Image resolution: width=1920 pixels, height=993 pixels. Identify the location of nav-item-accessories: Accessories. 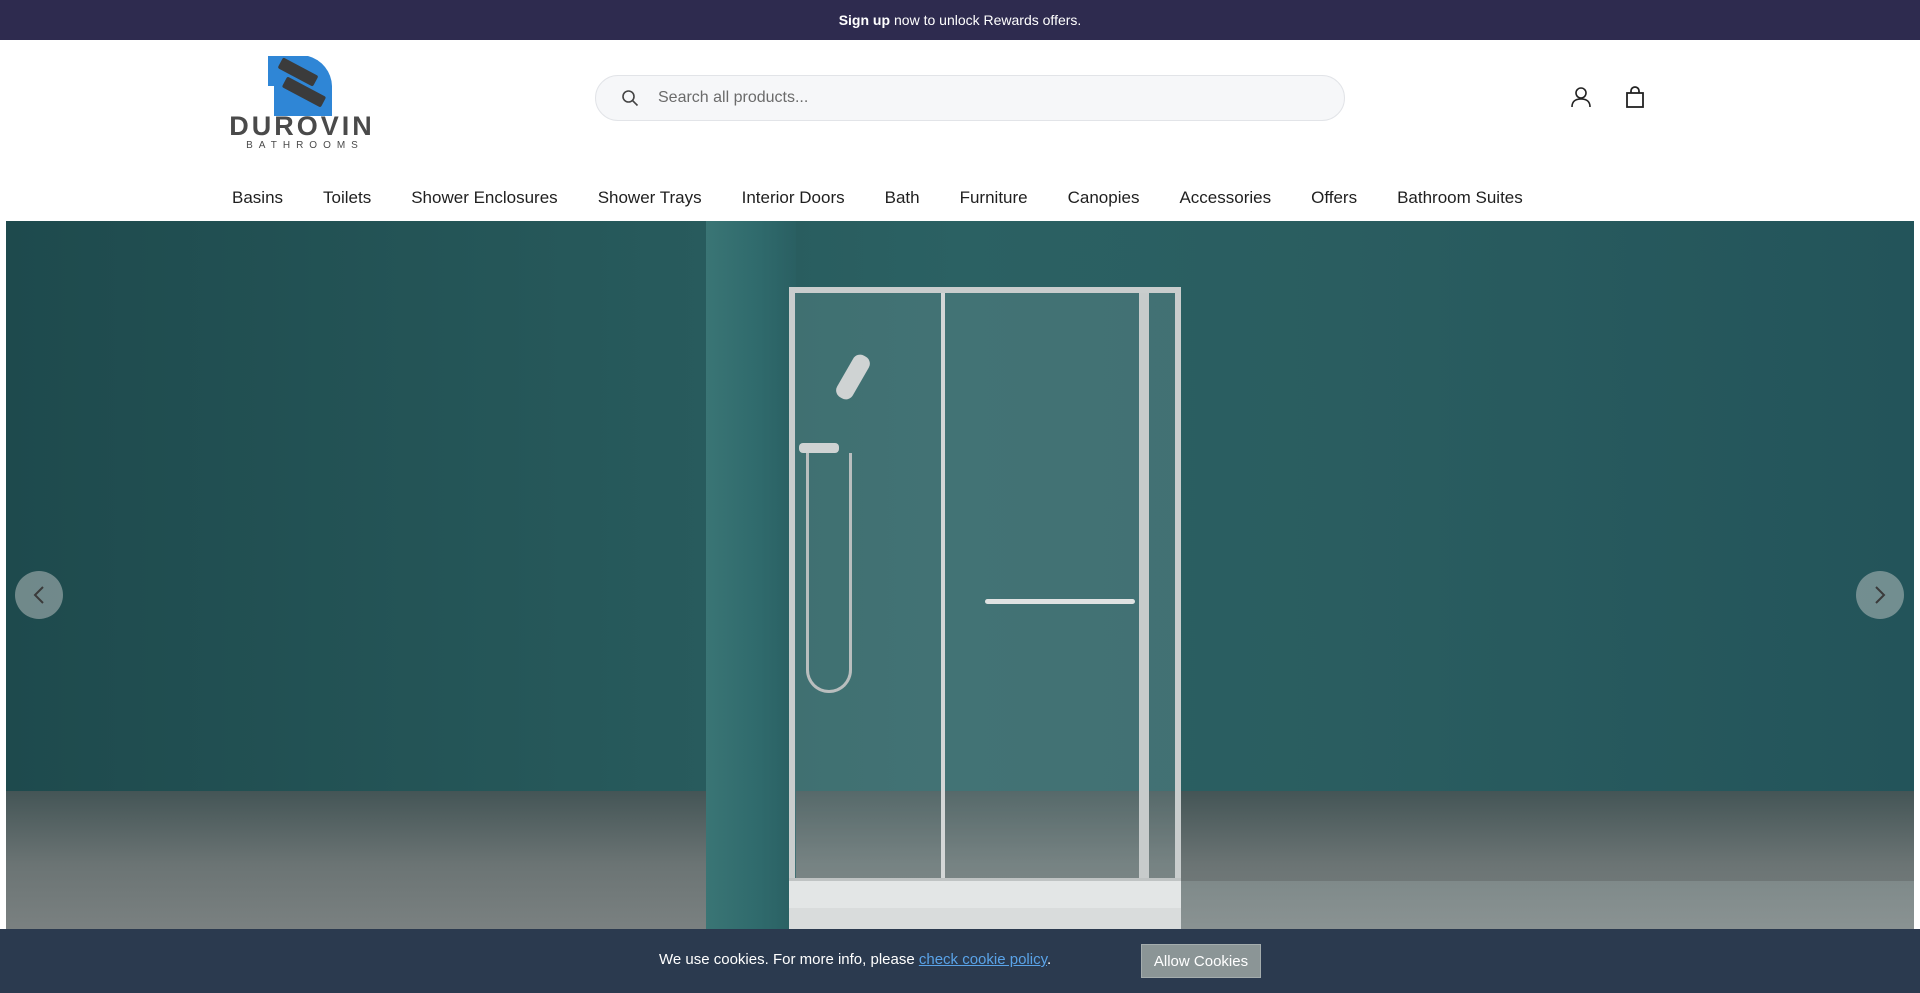
(1225, 198).